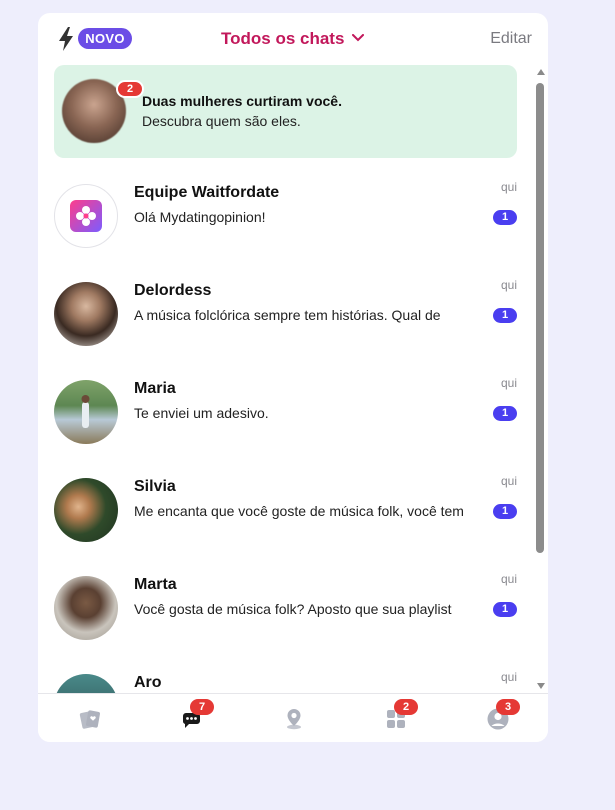 The image size is (615, 810). Describe the element at coordinates (283, 38) in the screenshot. I see `chat-filter-label: Todos os chats` at that location.